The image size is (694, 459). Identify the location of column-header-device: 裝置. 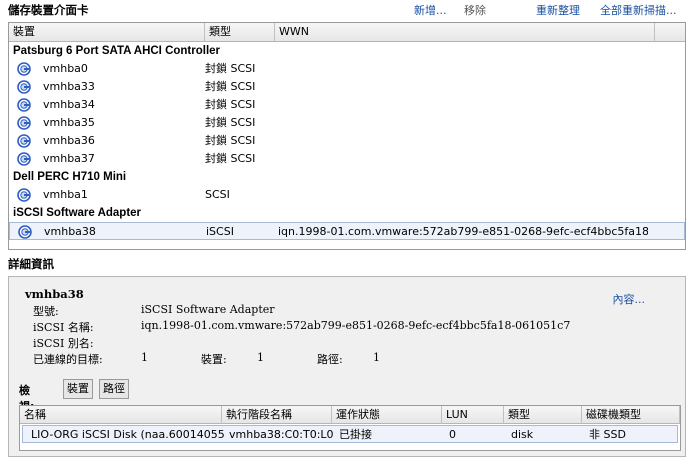
(107, 32).